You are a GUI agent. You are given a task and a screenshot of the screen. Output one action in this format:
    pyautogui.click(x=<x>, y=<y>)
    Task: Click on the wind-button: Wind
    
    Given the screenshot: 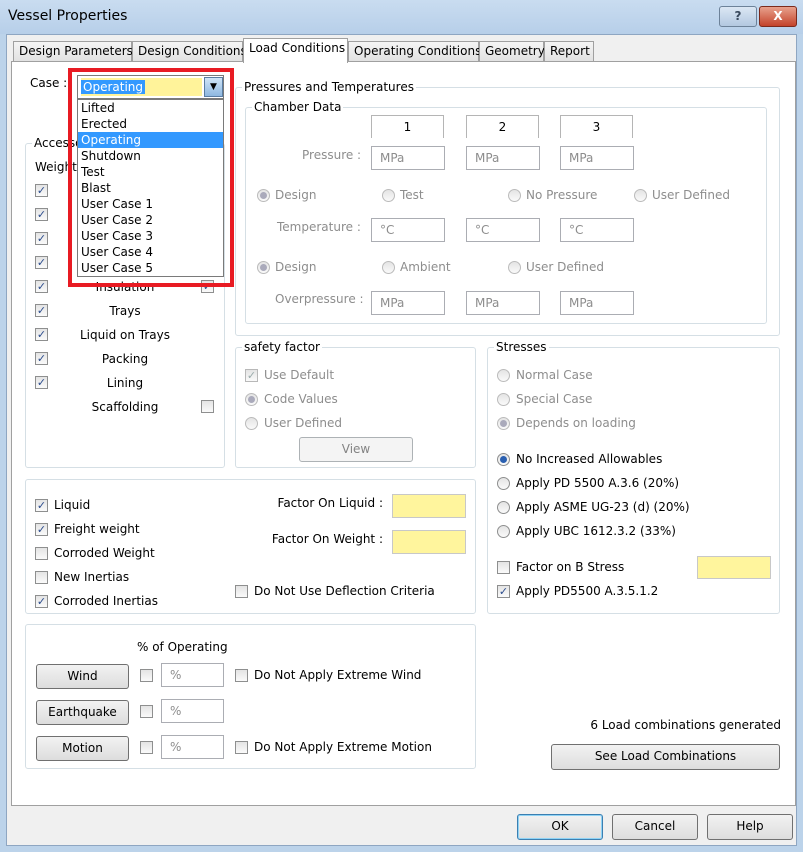 What is the action you would take?
    pyautogui.click(x=82, y=676)
    